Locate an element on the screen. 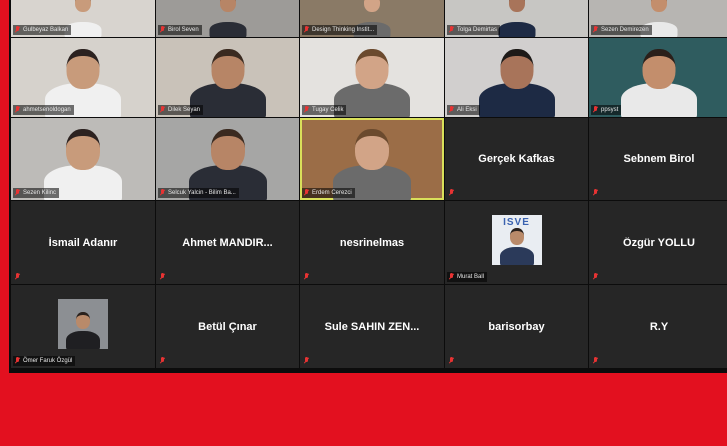 The width and height of the screenshot is (727, 446). participant-tile: R.Y is located at coordinates (658, 326).